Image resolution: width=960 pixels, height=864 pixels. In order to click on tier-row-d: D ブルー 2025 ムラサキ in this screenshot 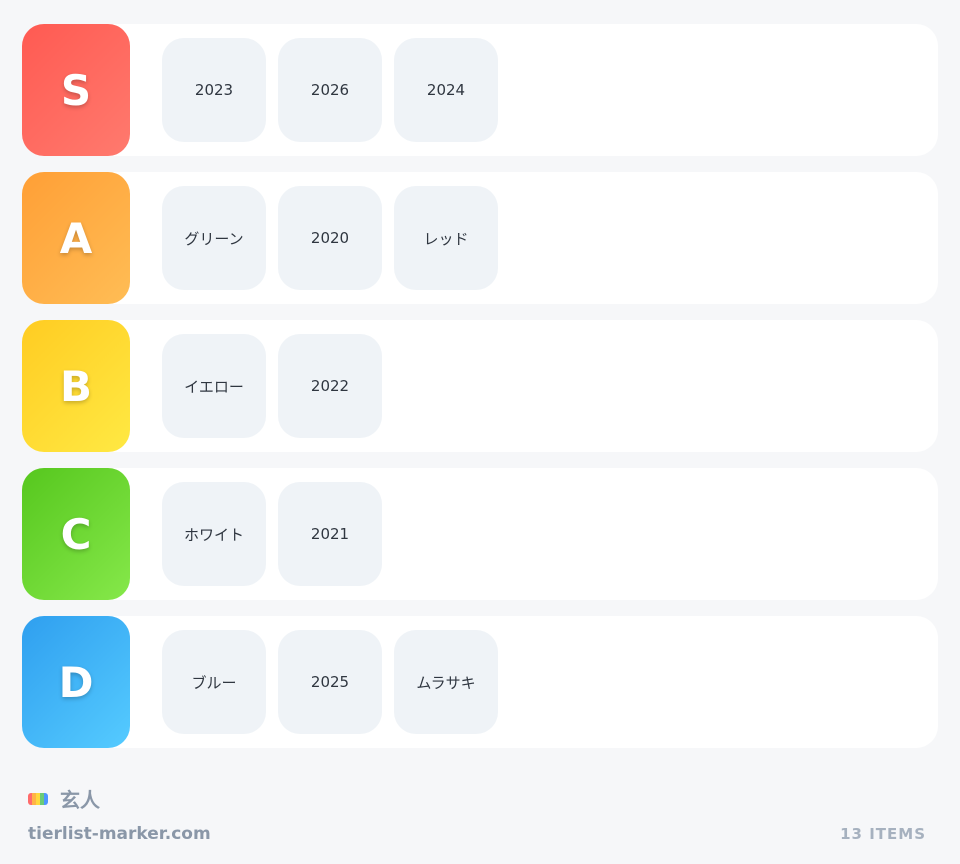, I will do `click(480, 682)`.